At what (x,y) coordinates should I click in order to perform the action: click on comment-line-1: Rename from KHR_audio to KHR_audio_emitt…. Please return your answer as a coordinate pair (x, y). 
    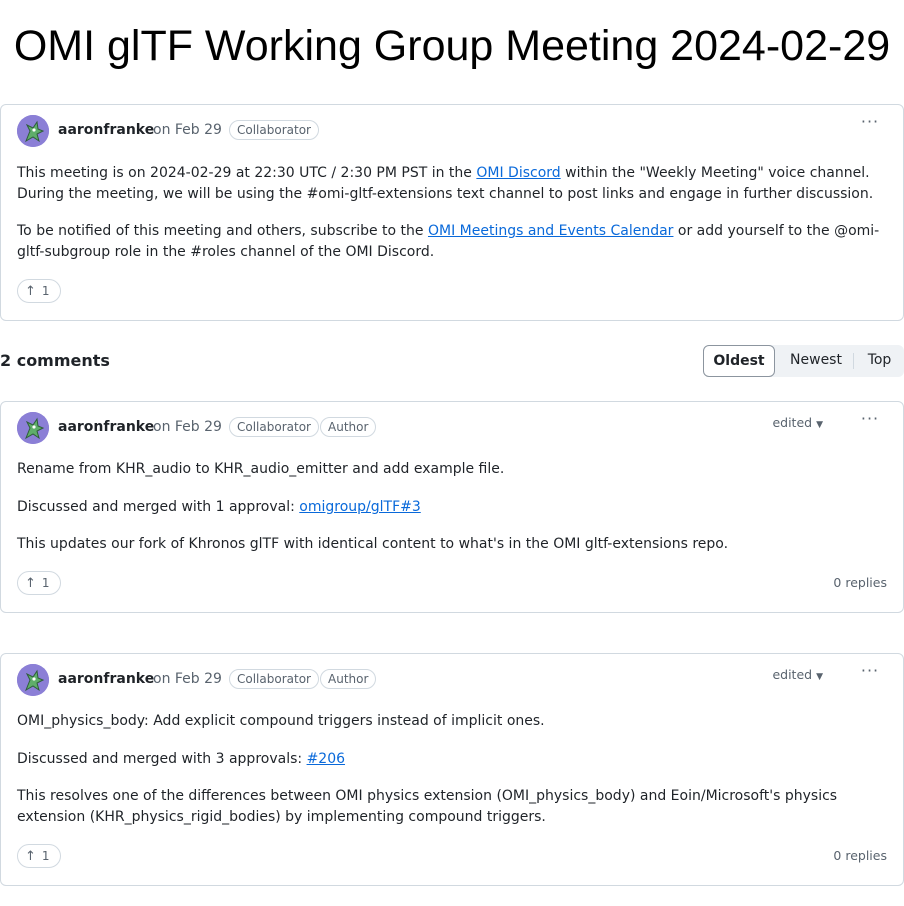
    Looking at the image, I should click on (261, 469).